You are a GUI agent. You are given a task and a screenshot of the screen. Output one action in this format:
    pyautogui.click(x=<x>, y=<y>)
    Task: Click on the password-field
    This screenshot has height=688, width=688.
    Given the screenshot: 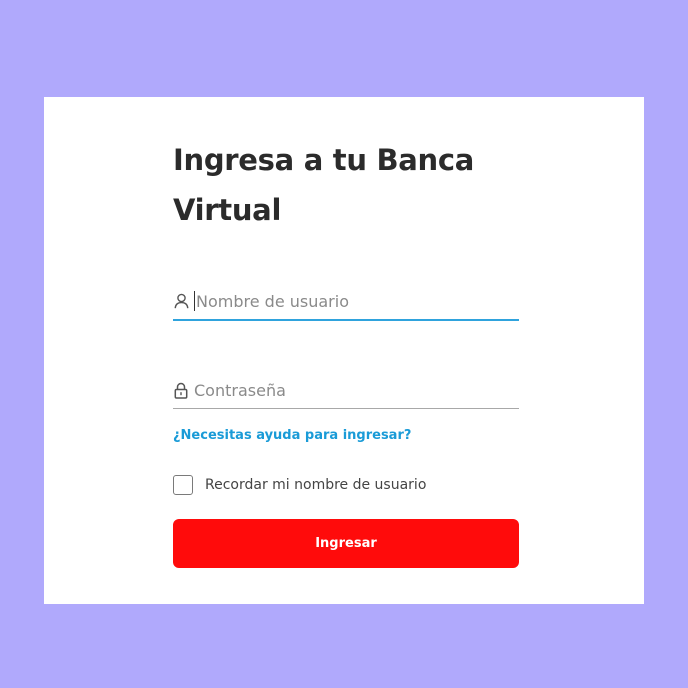 What is the action you would take?
    pyautogui.click(x=346, y=390)
    